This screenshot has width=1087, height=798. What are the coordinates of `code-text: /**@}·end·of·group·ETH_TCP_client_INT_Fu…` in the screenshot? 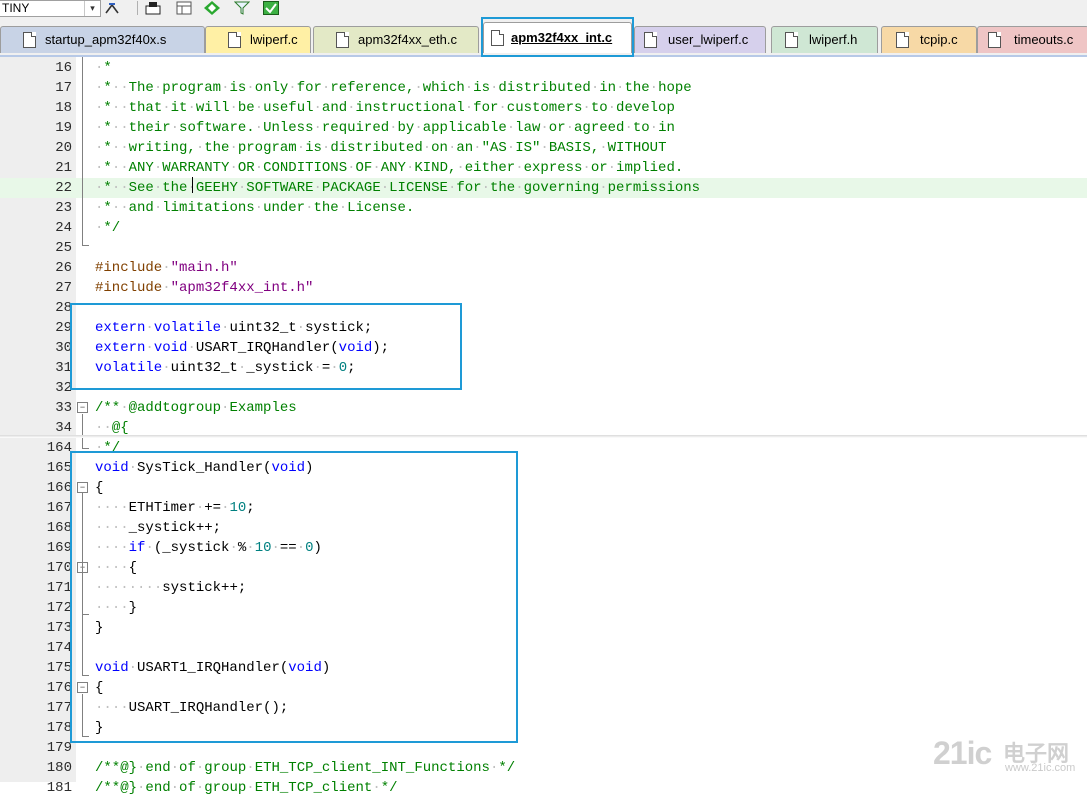 It's located at (305, 768).